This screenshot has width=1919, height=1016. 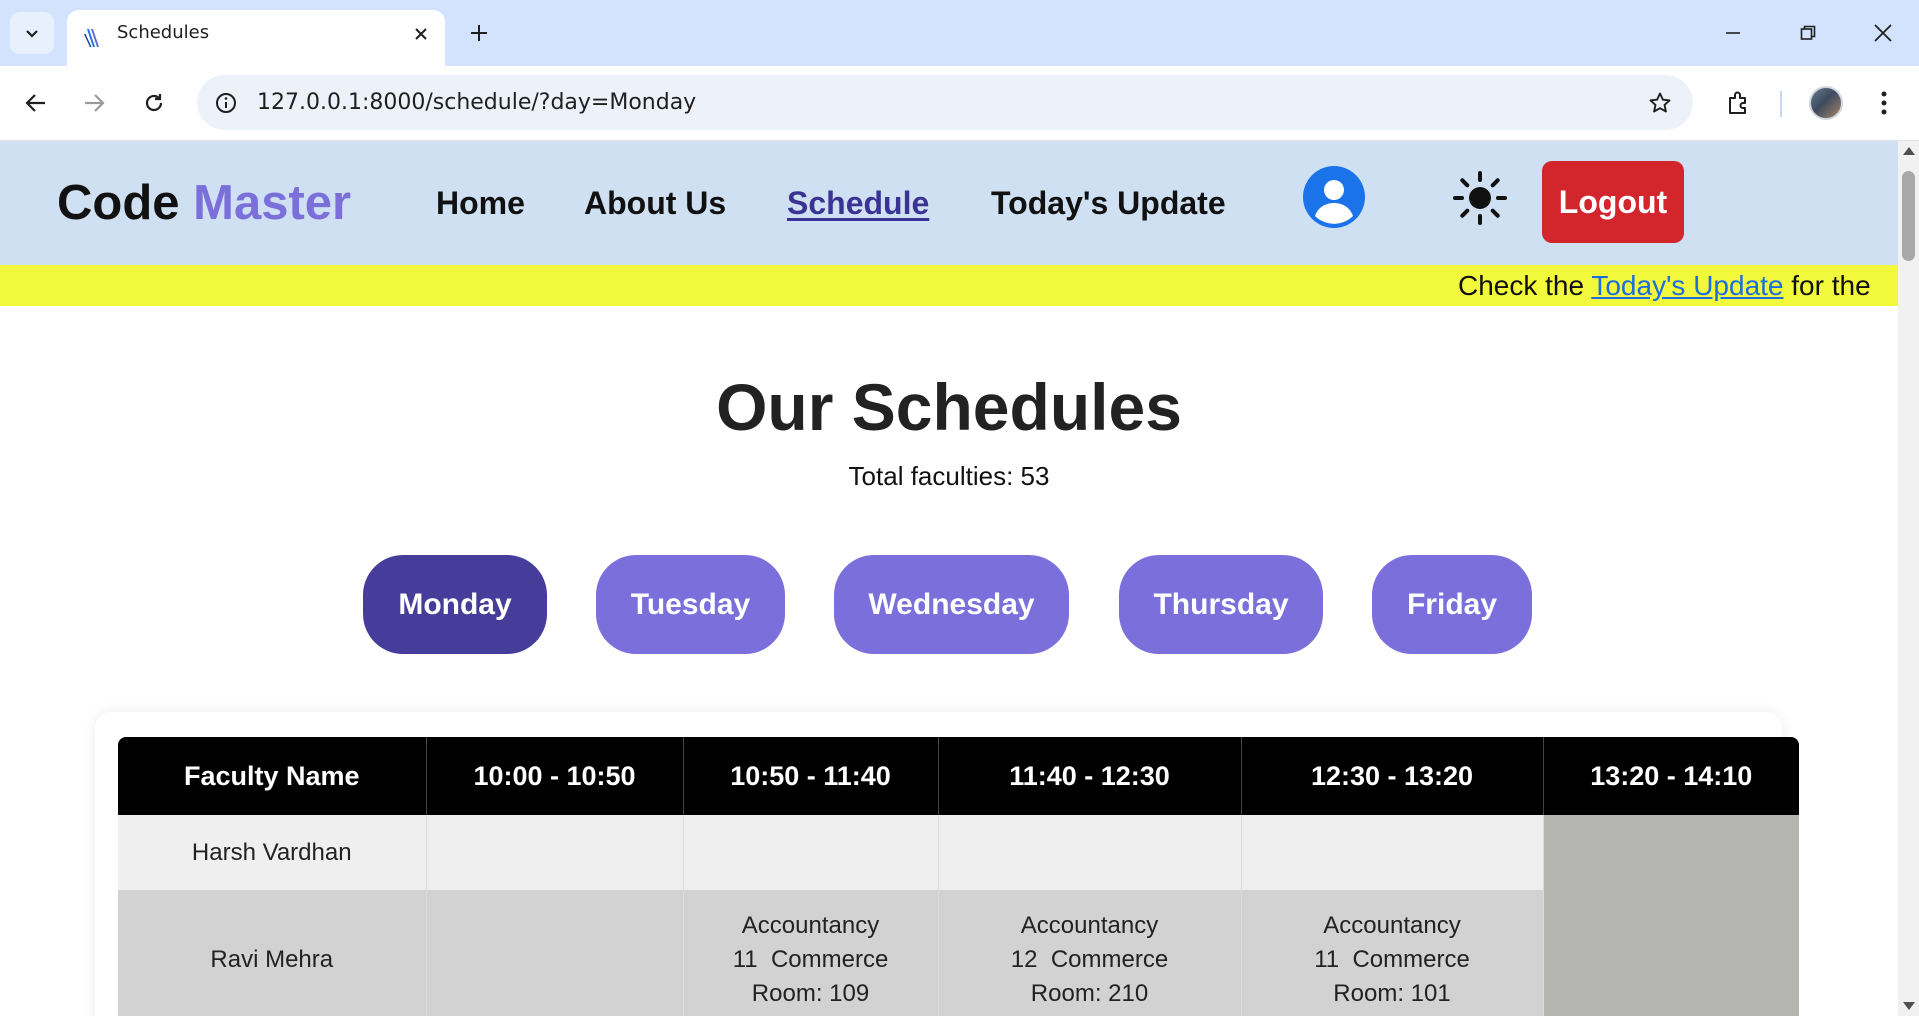 What do you see at coordinates (811, 776) in the screenshot?
I see `header-slot-2: 10:50 - 11:40` at bounding box center [811, 776].